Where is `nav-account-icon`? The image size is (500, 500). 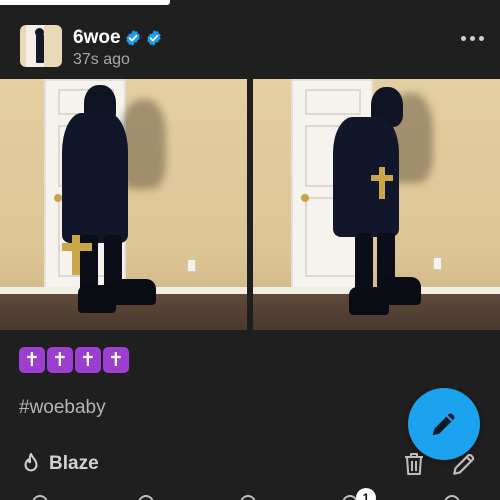
nav-account-icon is located at coordinates (452, 497).